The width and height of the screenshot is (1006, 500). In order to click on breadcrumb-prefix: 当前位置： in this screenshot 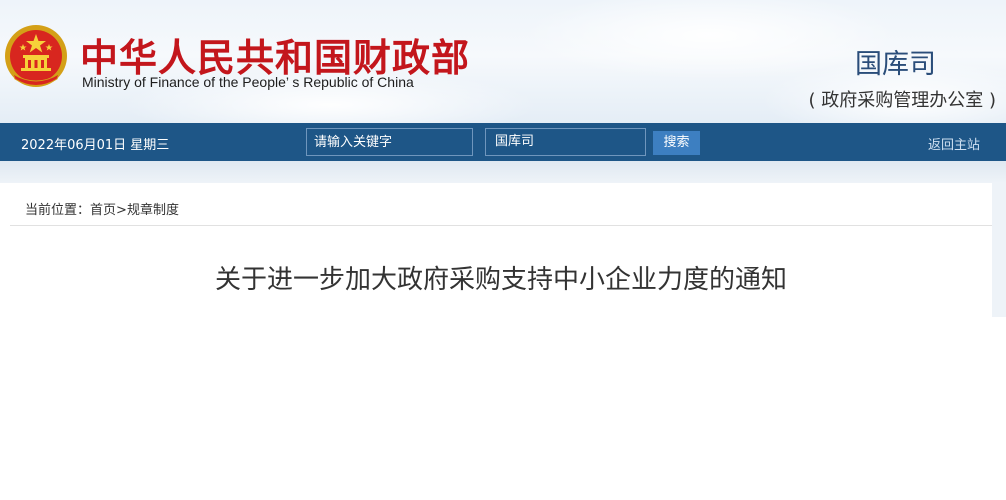, I will do `click(58, 210)`.